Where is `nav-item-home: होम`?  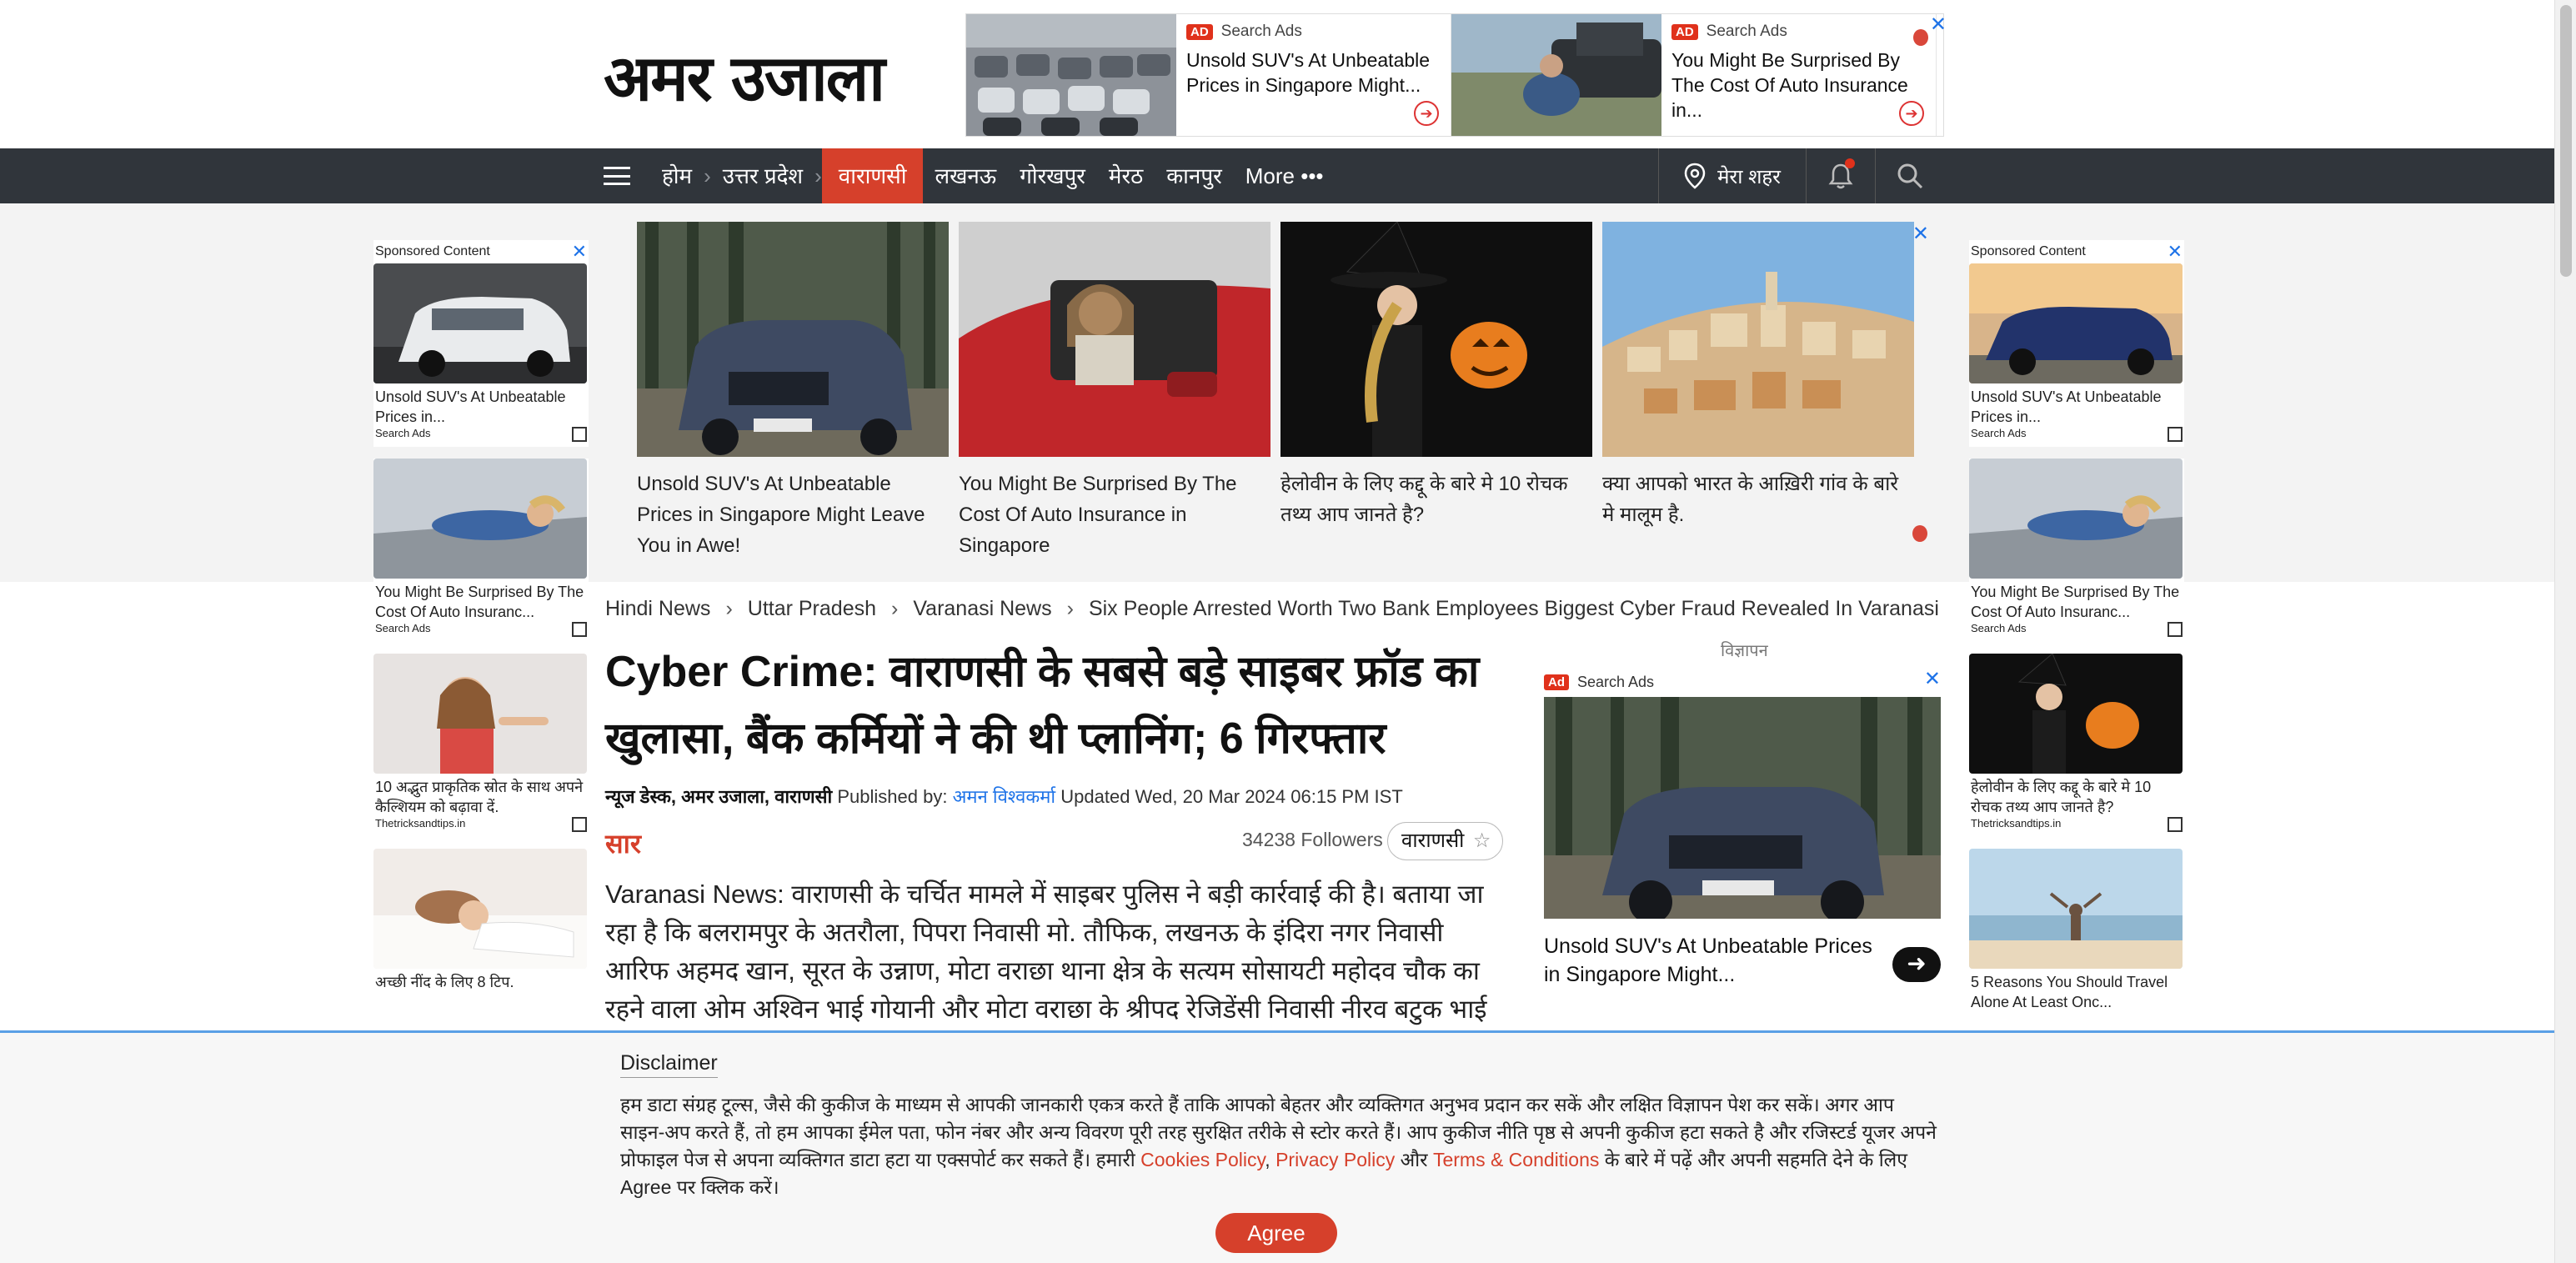
nav-item-home: होम is located at coordinates (677, 175).